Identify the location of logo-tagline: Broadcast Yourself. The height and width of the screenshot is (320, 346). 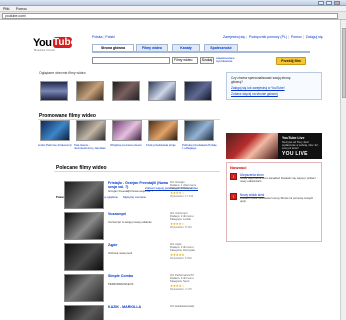
(44, 50).